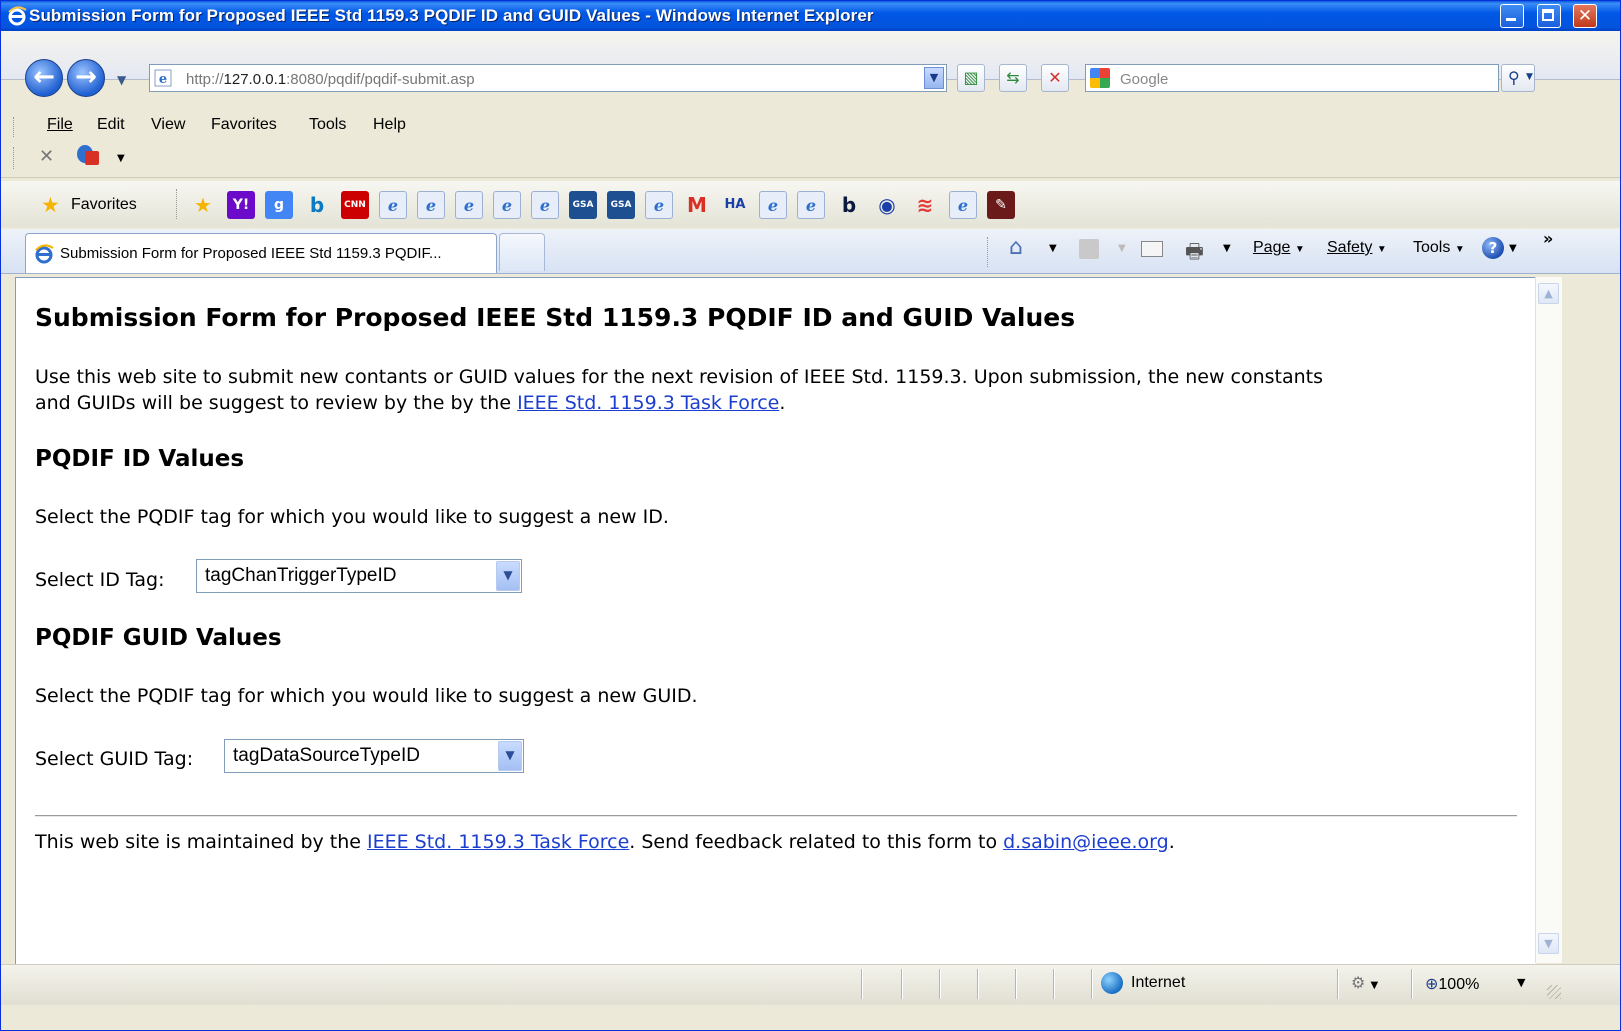 The width and height of the screenshot is (1621, 1031). I want to click on security-zone: Internet, so click(1158, 983).